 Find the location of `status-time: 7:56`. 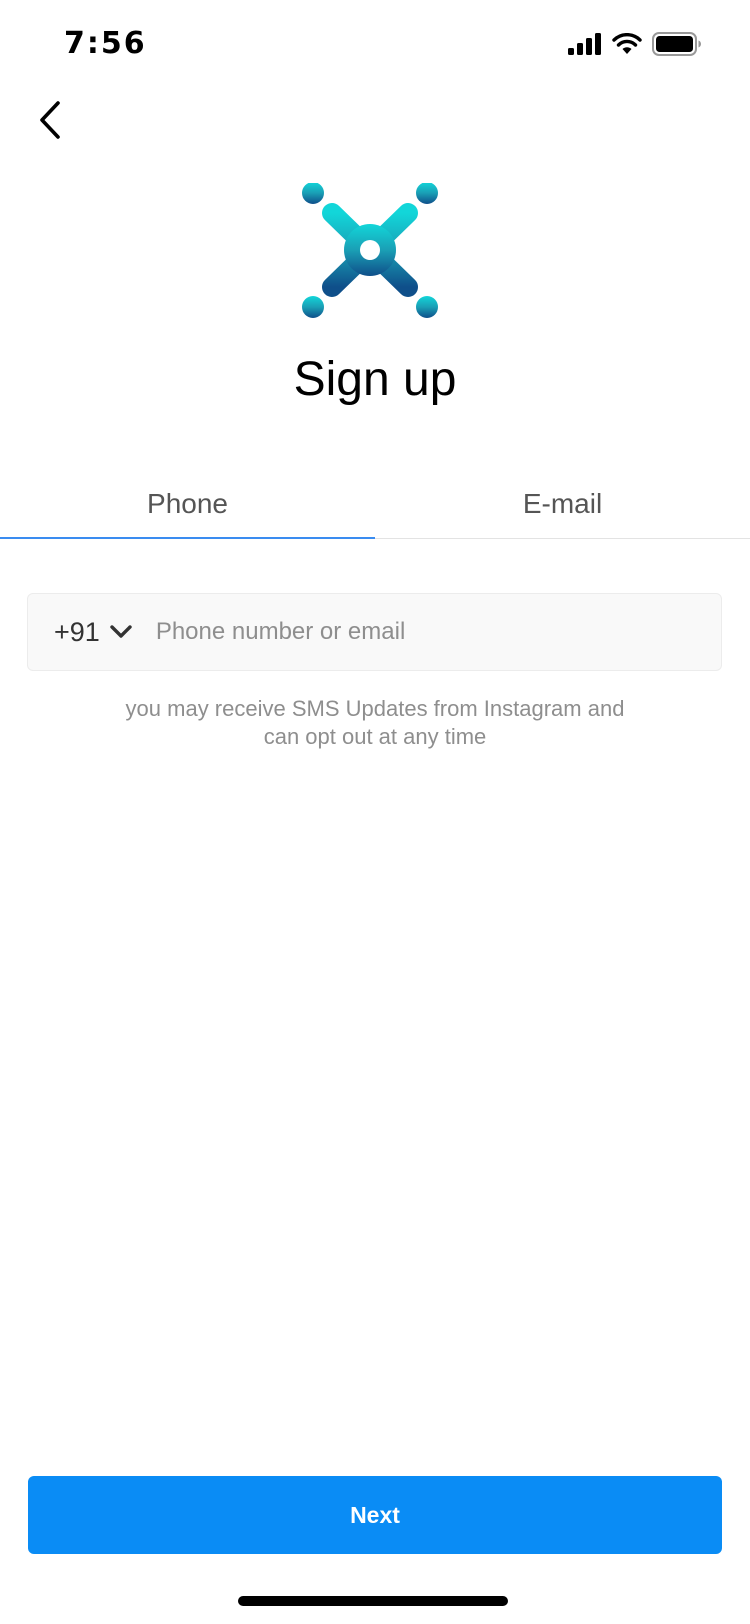

status-time: 7:56 is located at coordinates (105, 43).